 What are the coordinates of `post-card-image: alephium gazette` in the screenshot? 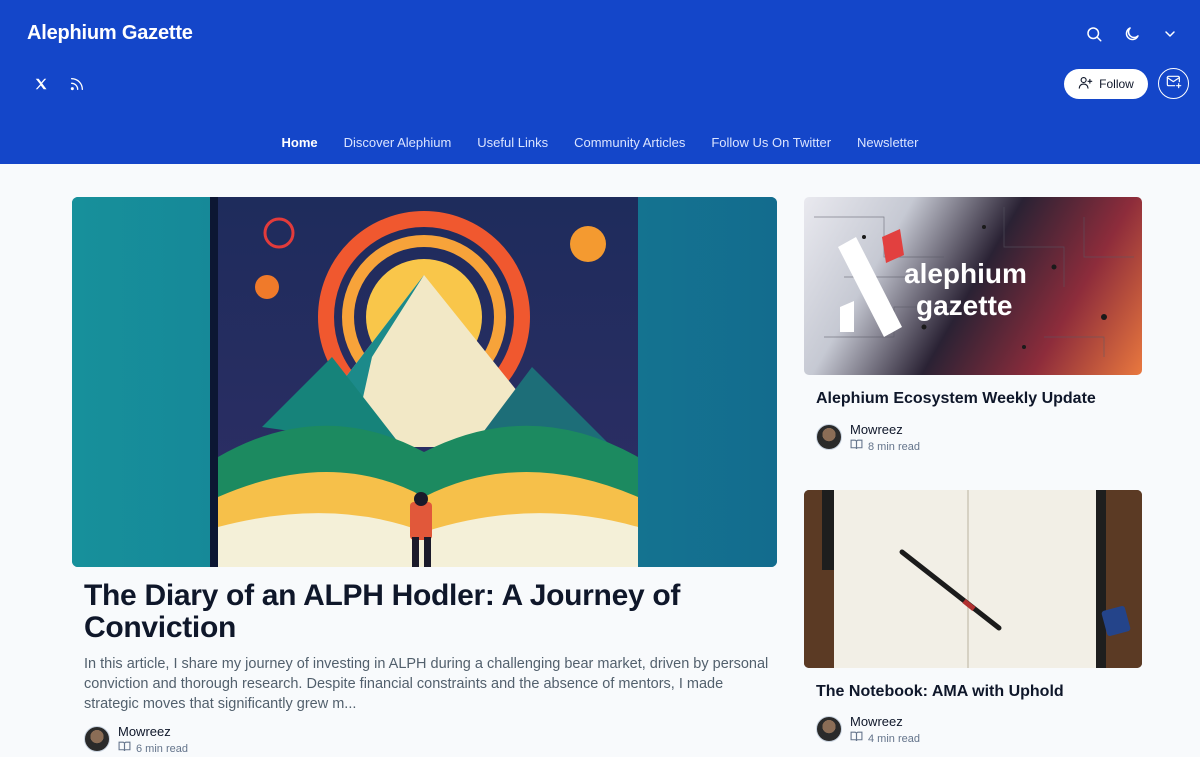 It's located at (973, 286).